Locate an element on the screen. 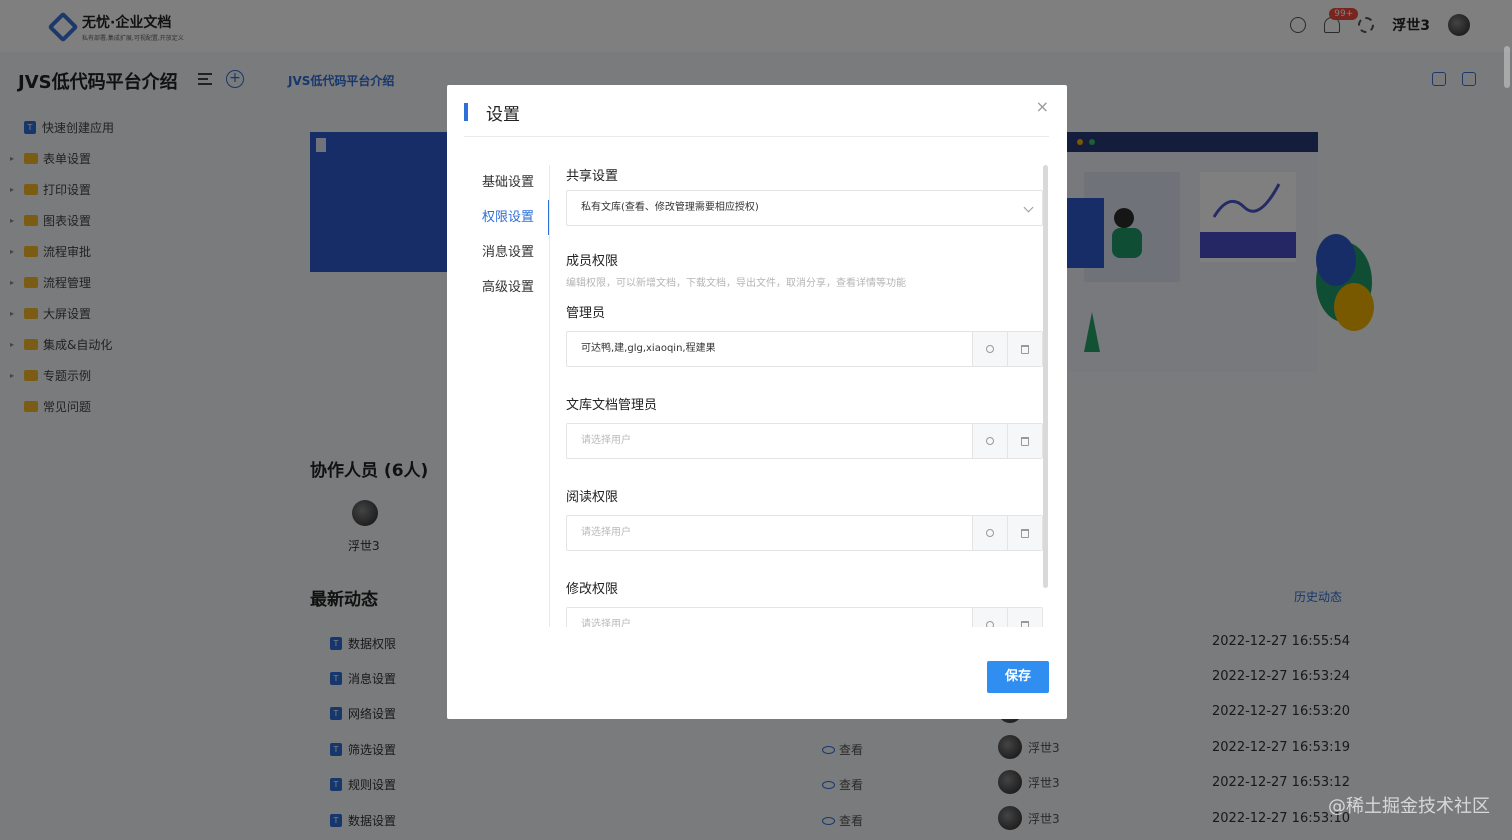 The height and width of the screenshot is (840, 1512). title-accent-bar is located at coordinates (466, 112).